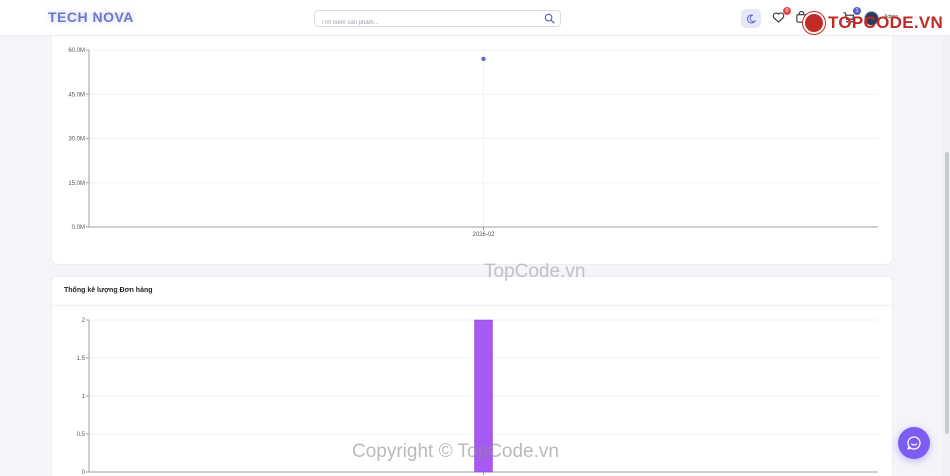  Describe the element at coordinates (81, 359) in the screenshot. I see `orders-y-tick-label: 1.5` at that location.